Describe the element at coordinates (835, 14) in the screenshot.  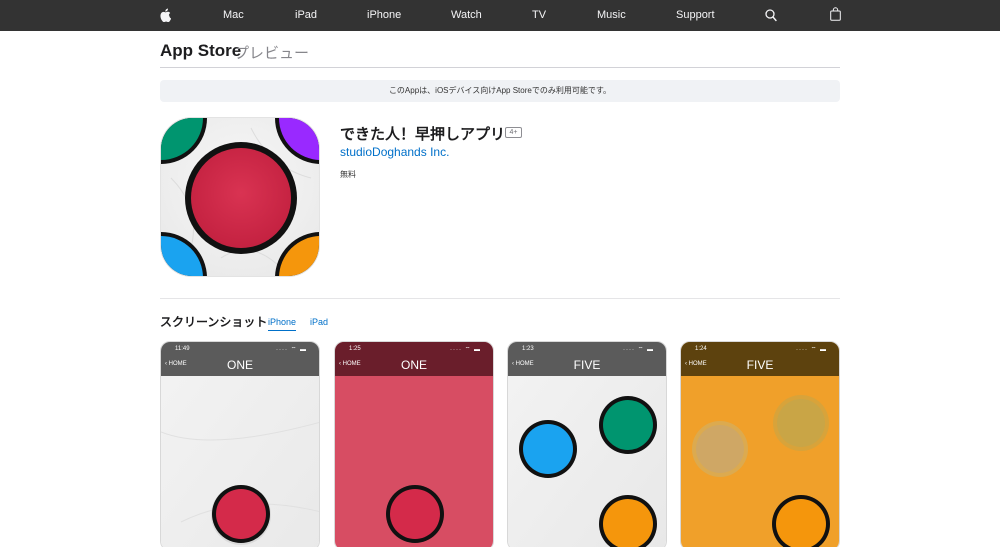
I see `bag-icon` at that location.